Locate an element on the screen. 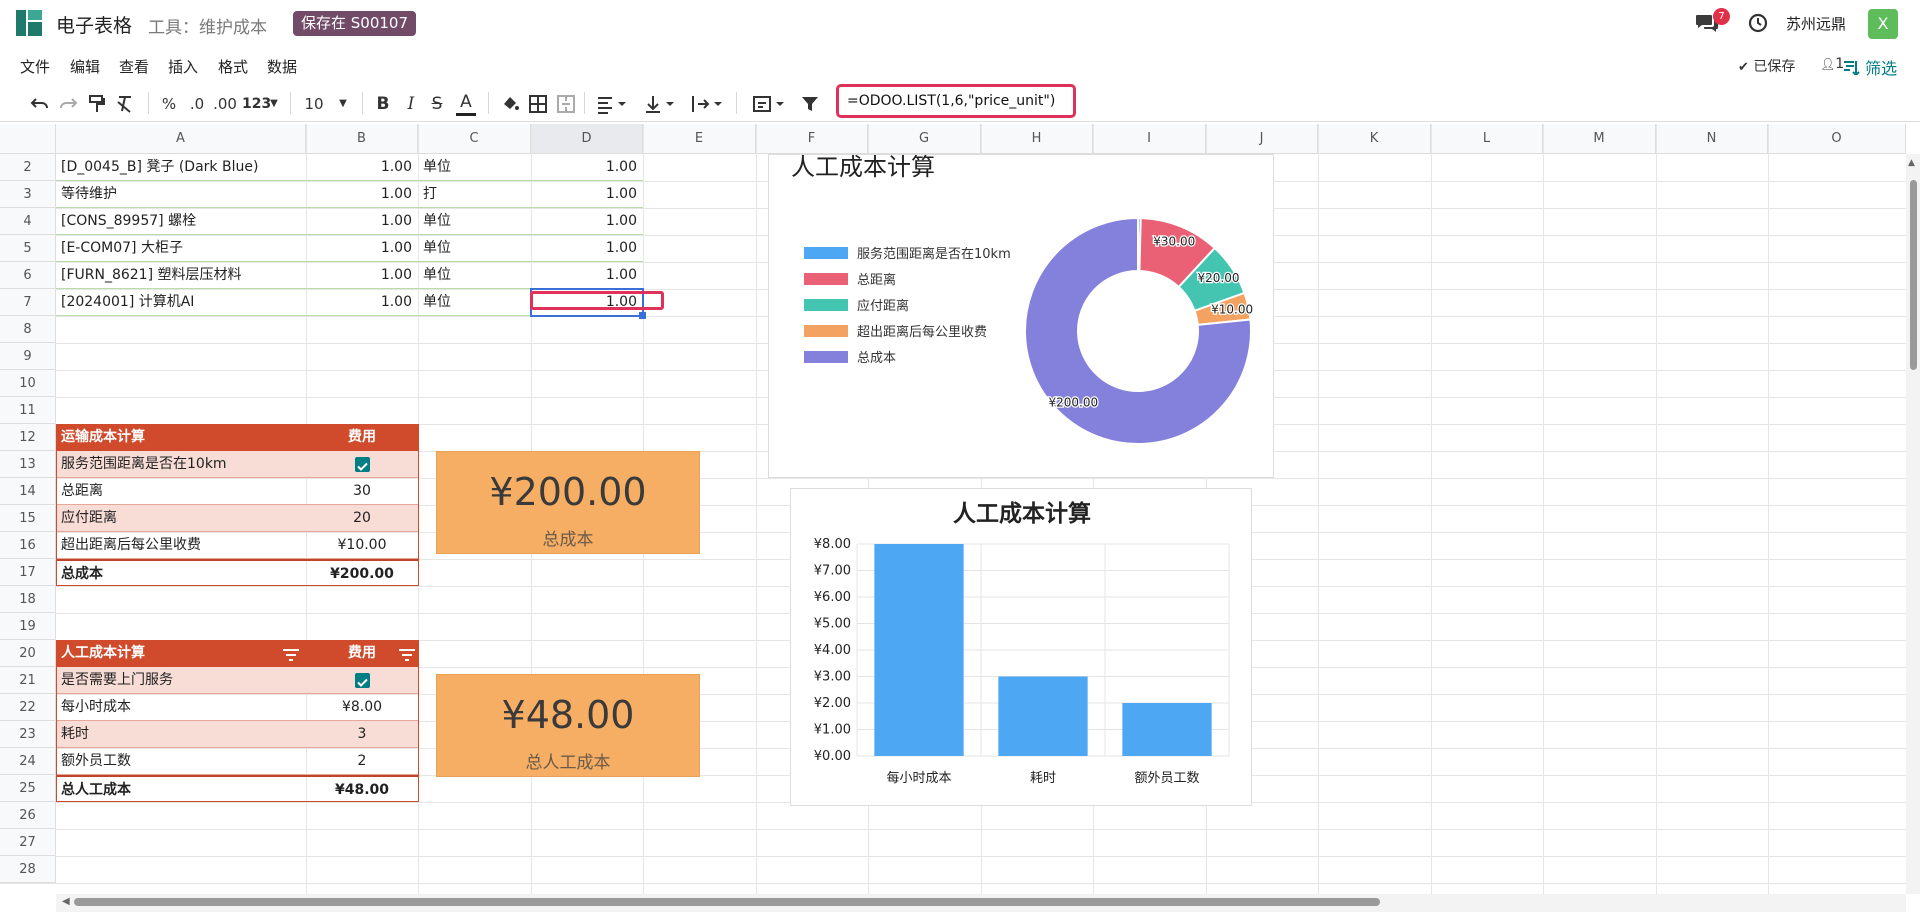 The image size is (1920, 912). table-total-value: ¥48.00 is located at coordinates (362, 788).